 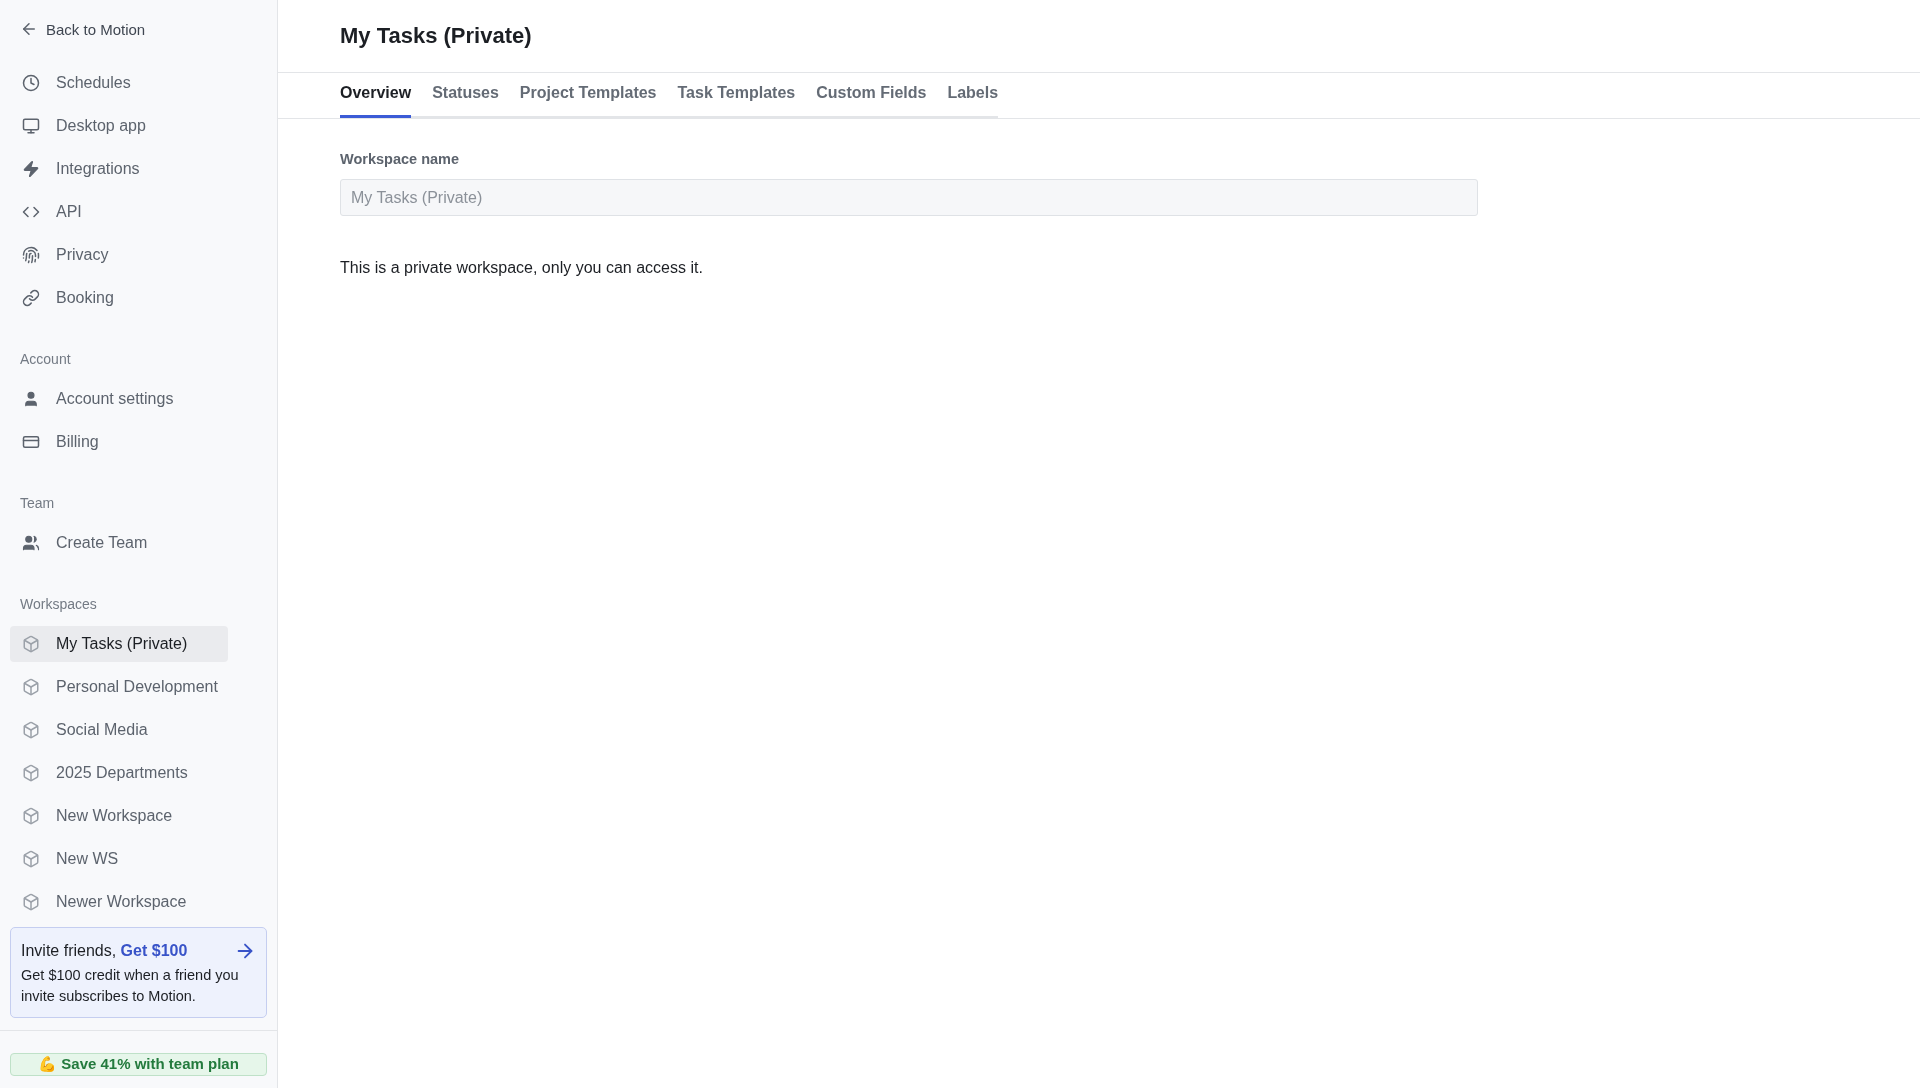 What do you see at coordinates (119, 816) in the screenshot?
I see `sidebar-item: New Workspace` at bounding box center [119, 816].